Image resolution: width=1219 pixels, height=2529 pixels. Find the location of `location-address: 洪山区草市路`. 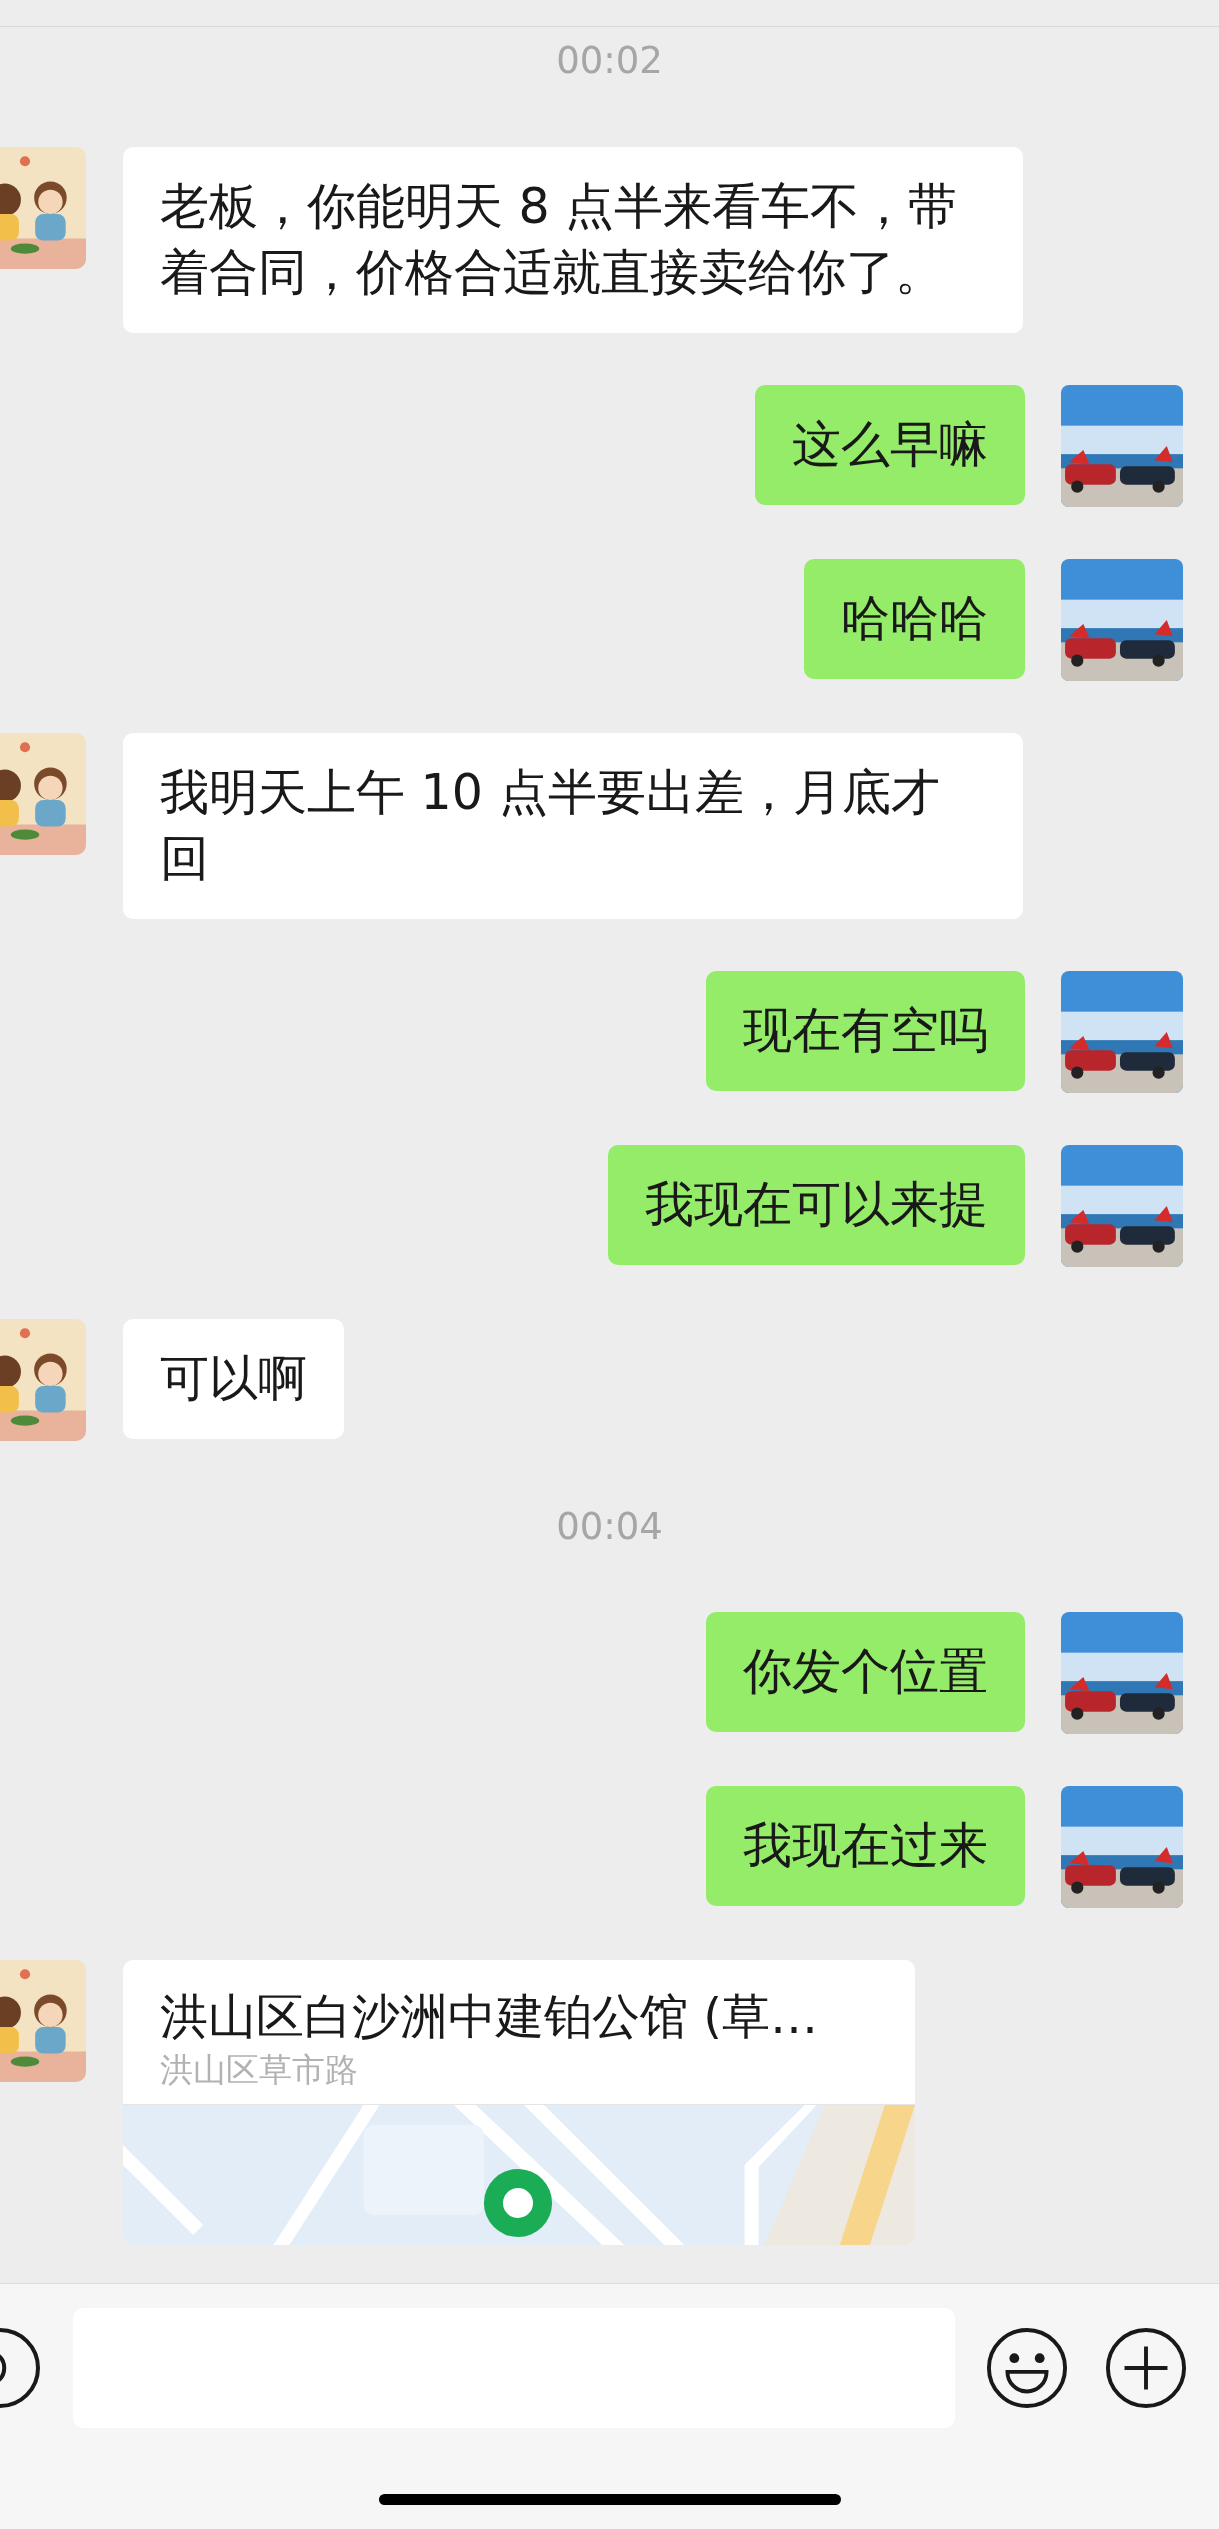

location-address: 洪山区草市路 is located at coordinates (259, 2070).